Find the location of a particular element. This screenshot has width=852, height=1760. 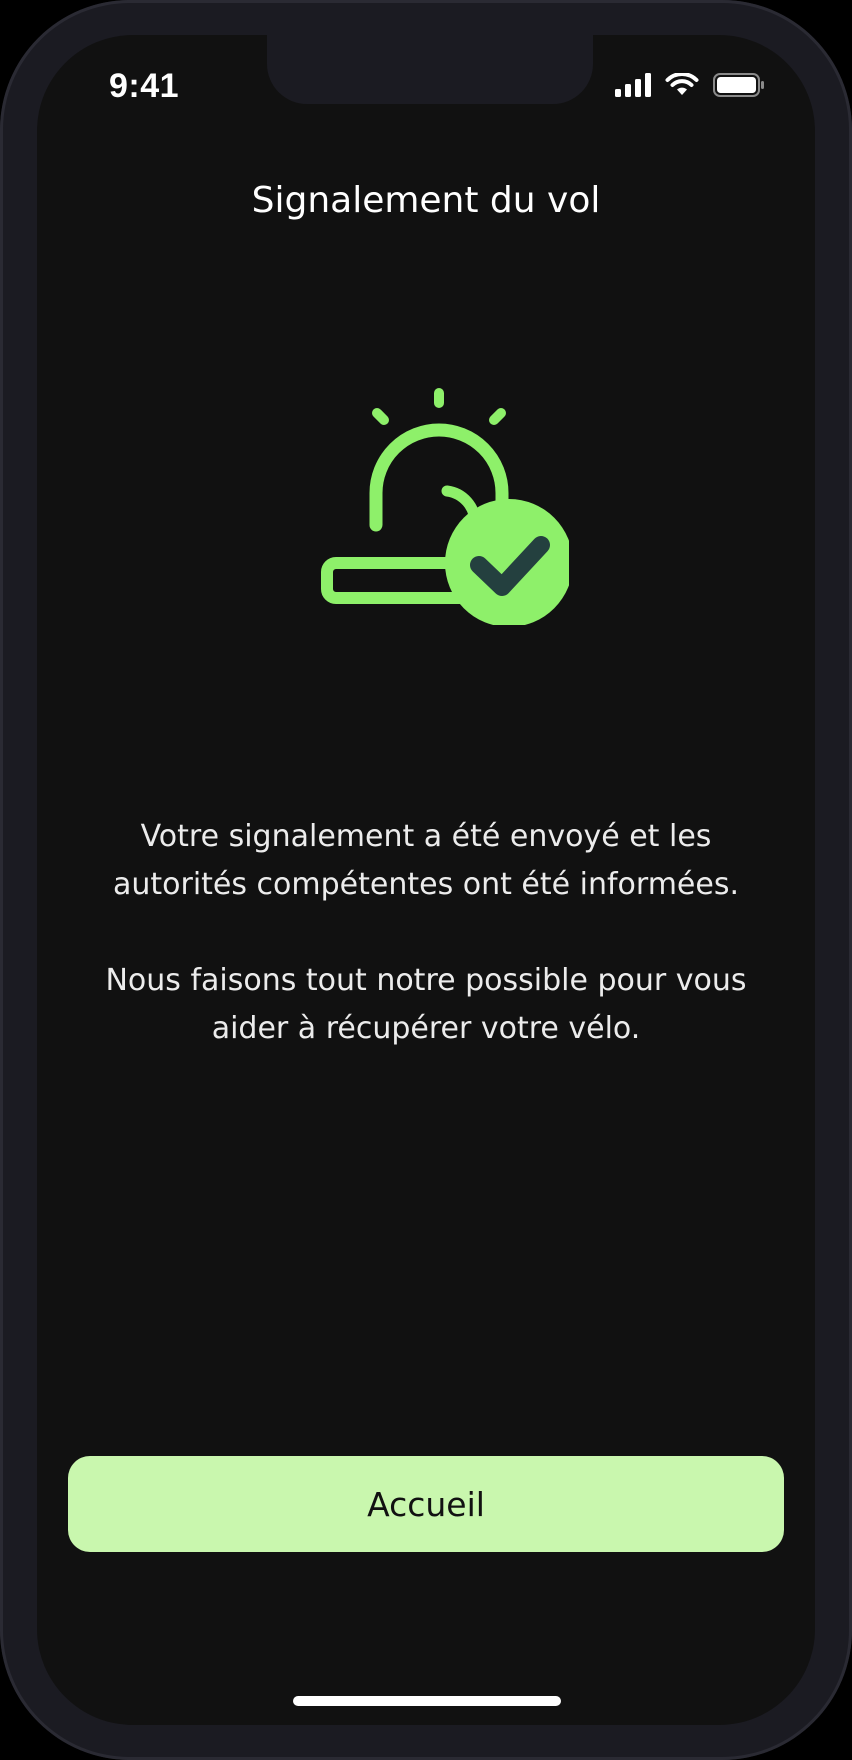

siren-check-icon is located at coordinates (441, 506).